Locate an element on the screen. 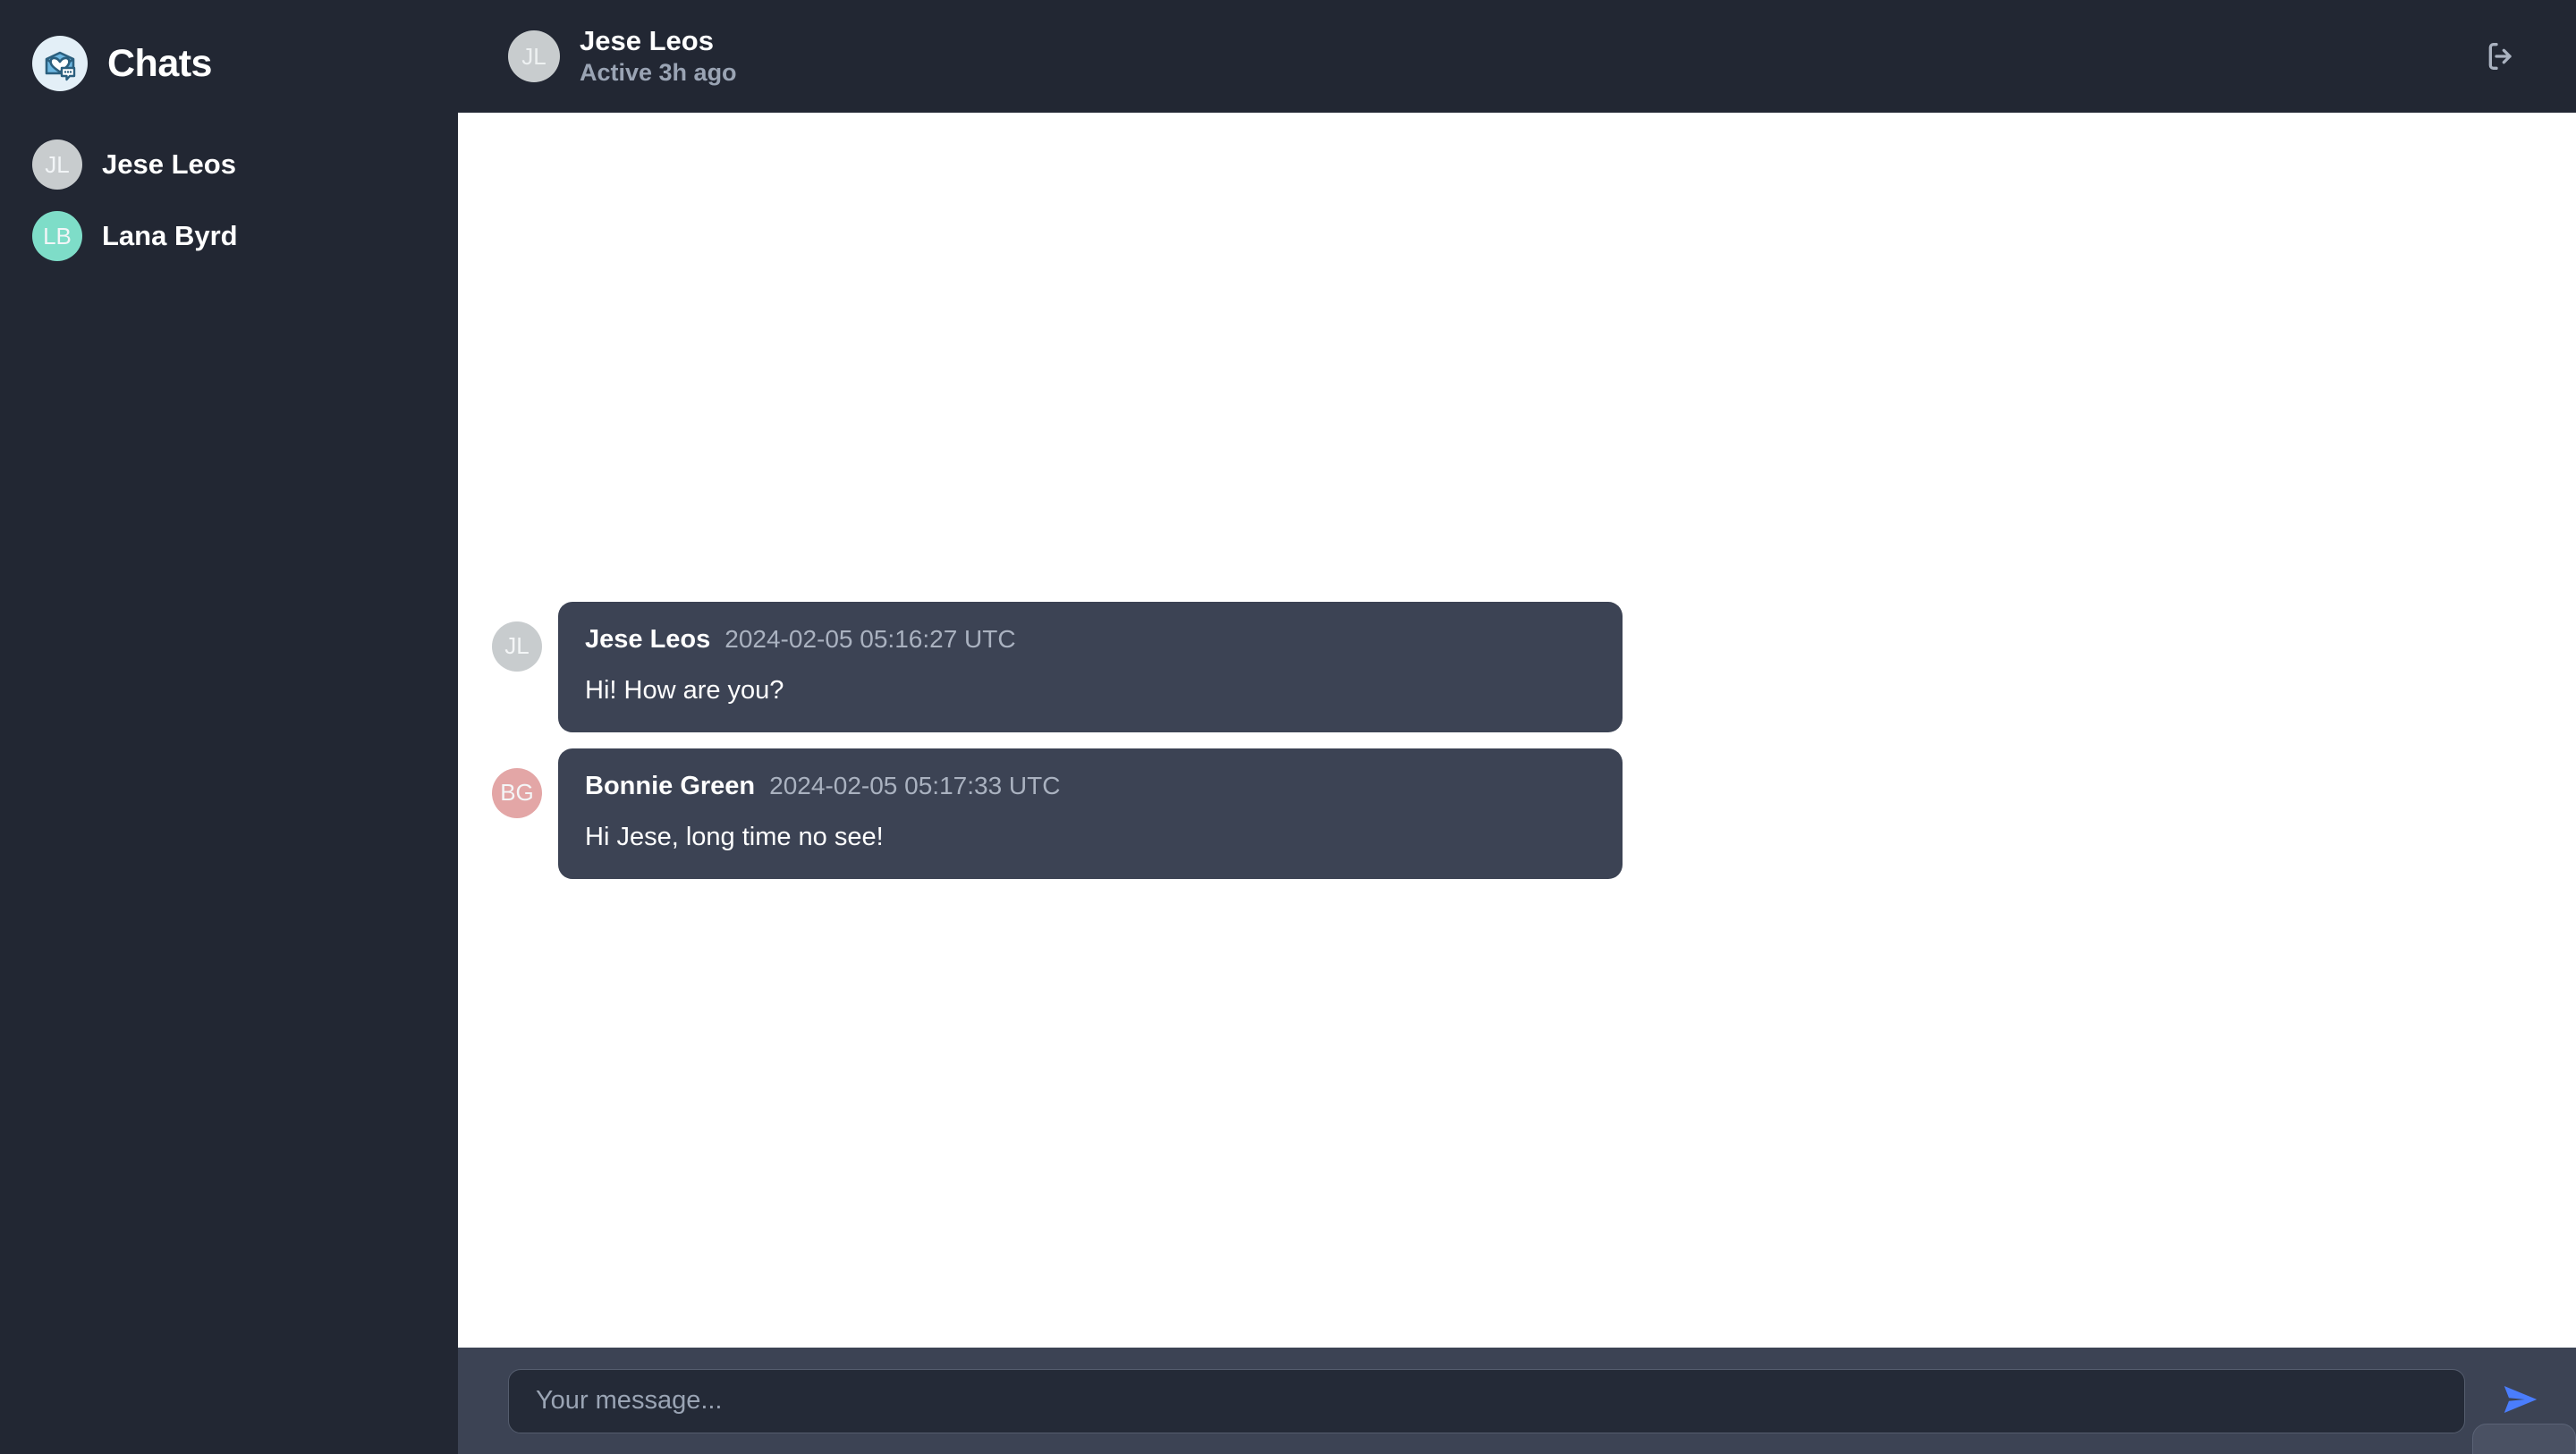 Image resolution: width=2576 pixels, height=1454 pixels. message-meta: Jese Leos 2024-02-05 05:16:27 UTC is located at coordinates (1088, 640).